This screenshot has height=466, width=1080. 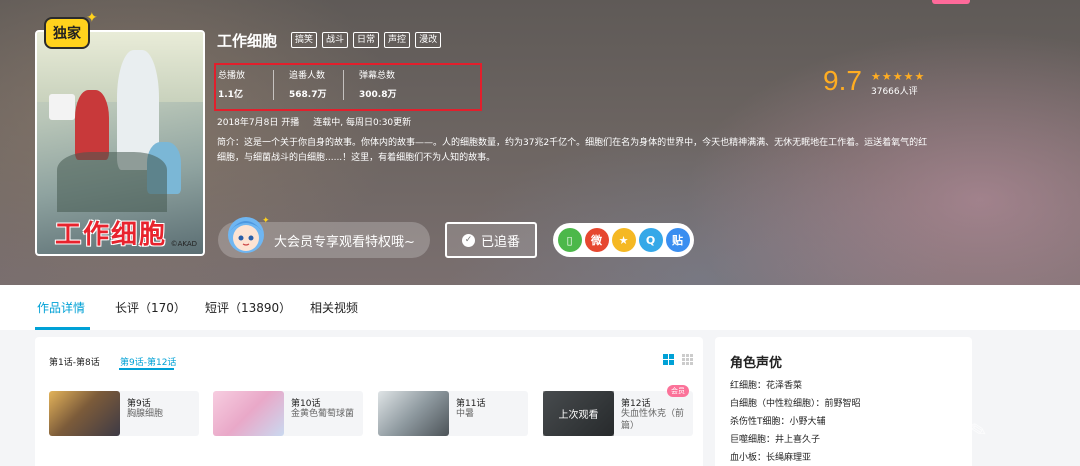 What do you see at coordinates (334, 307) in the screenshot?
I see `tab-related-videos: 相关视频` at bounding box center [334, 307].